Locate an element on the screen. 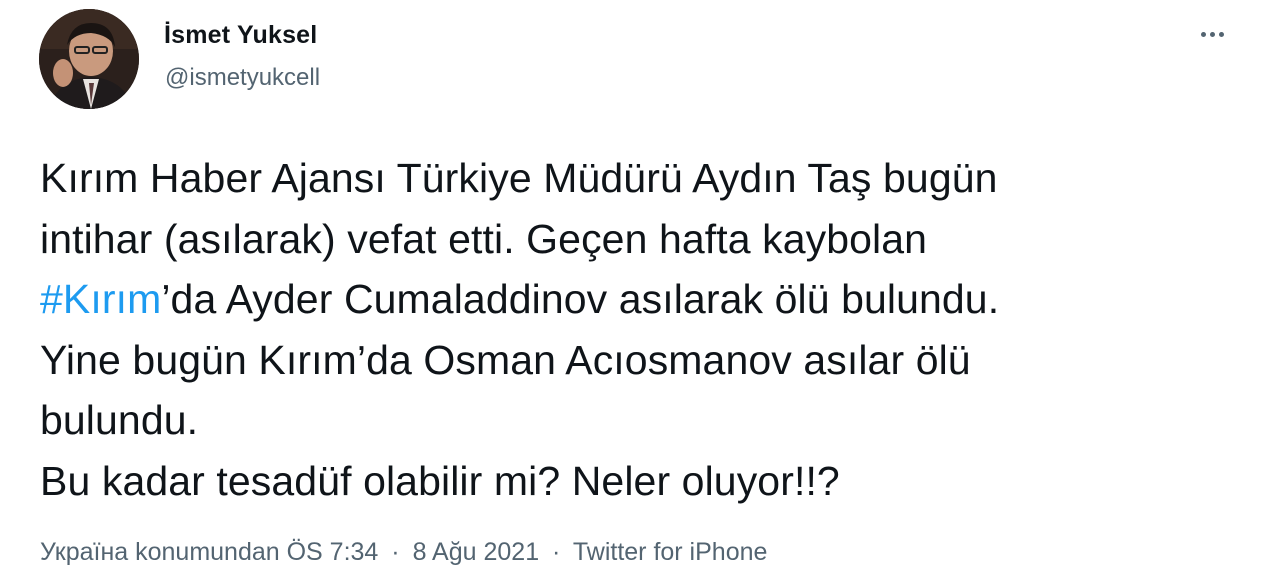 The image size is (1280, 577). profile-photo-icon is located at coordinates (89, 59).